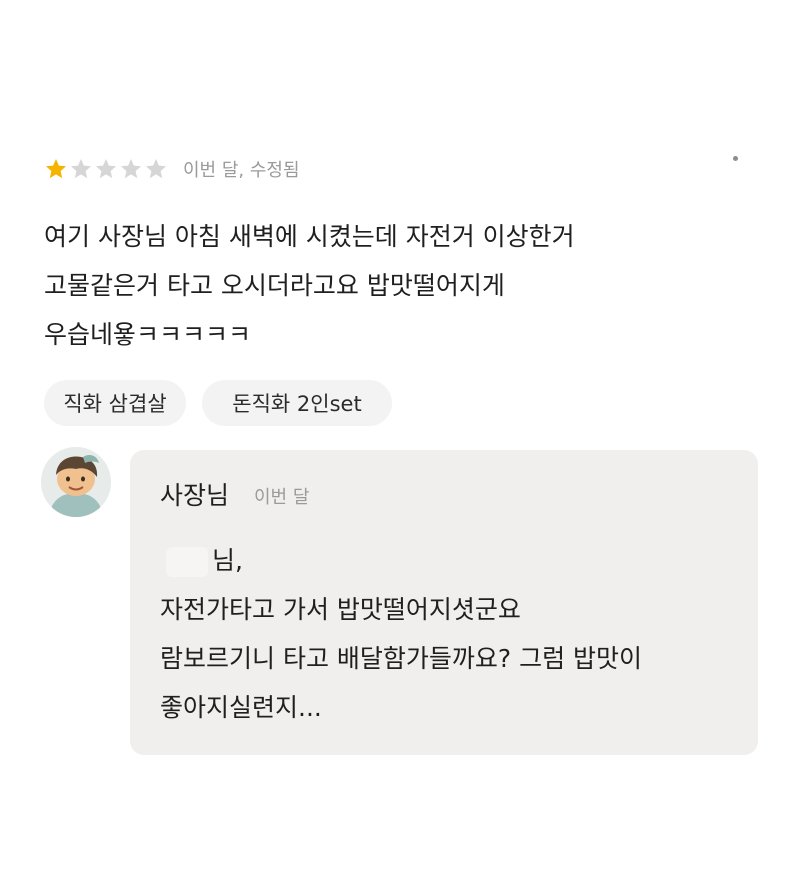 This screenshot has height=873, width=800. What do you see at coordinates (187, 562) in the screenshot?
I see `redacted-name` at bounding box center [187, 562].